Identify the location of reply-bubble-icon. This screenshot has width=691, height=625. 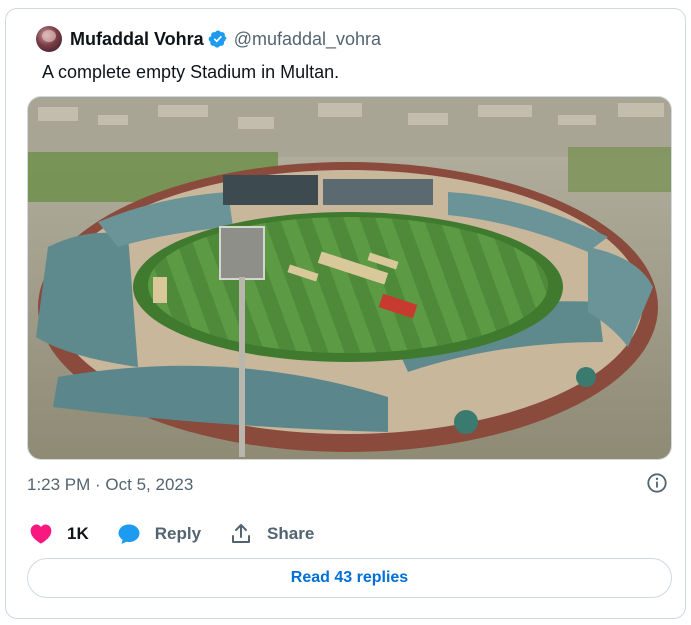
(129, 534).